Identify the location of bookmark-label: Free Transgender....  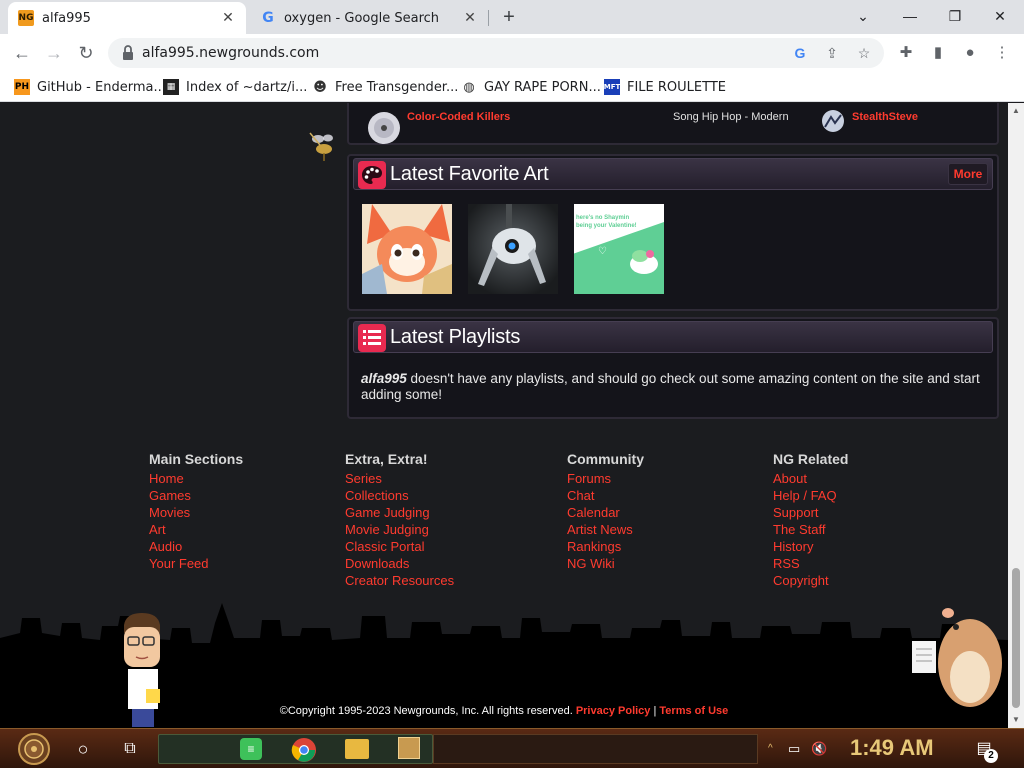
(397, 87).